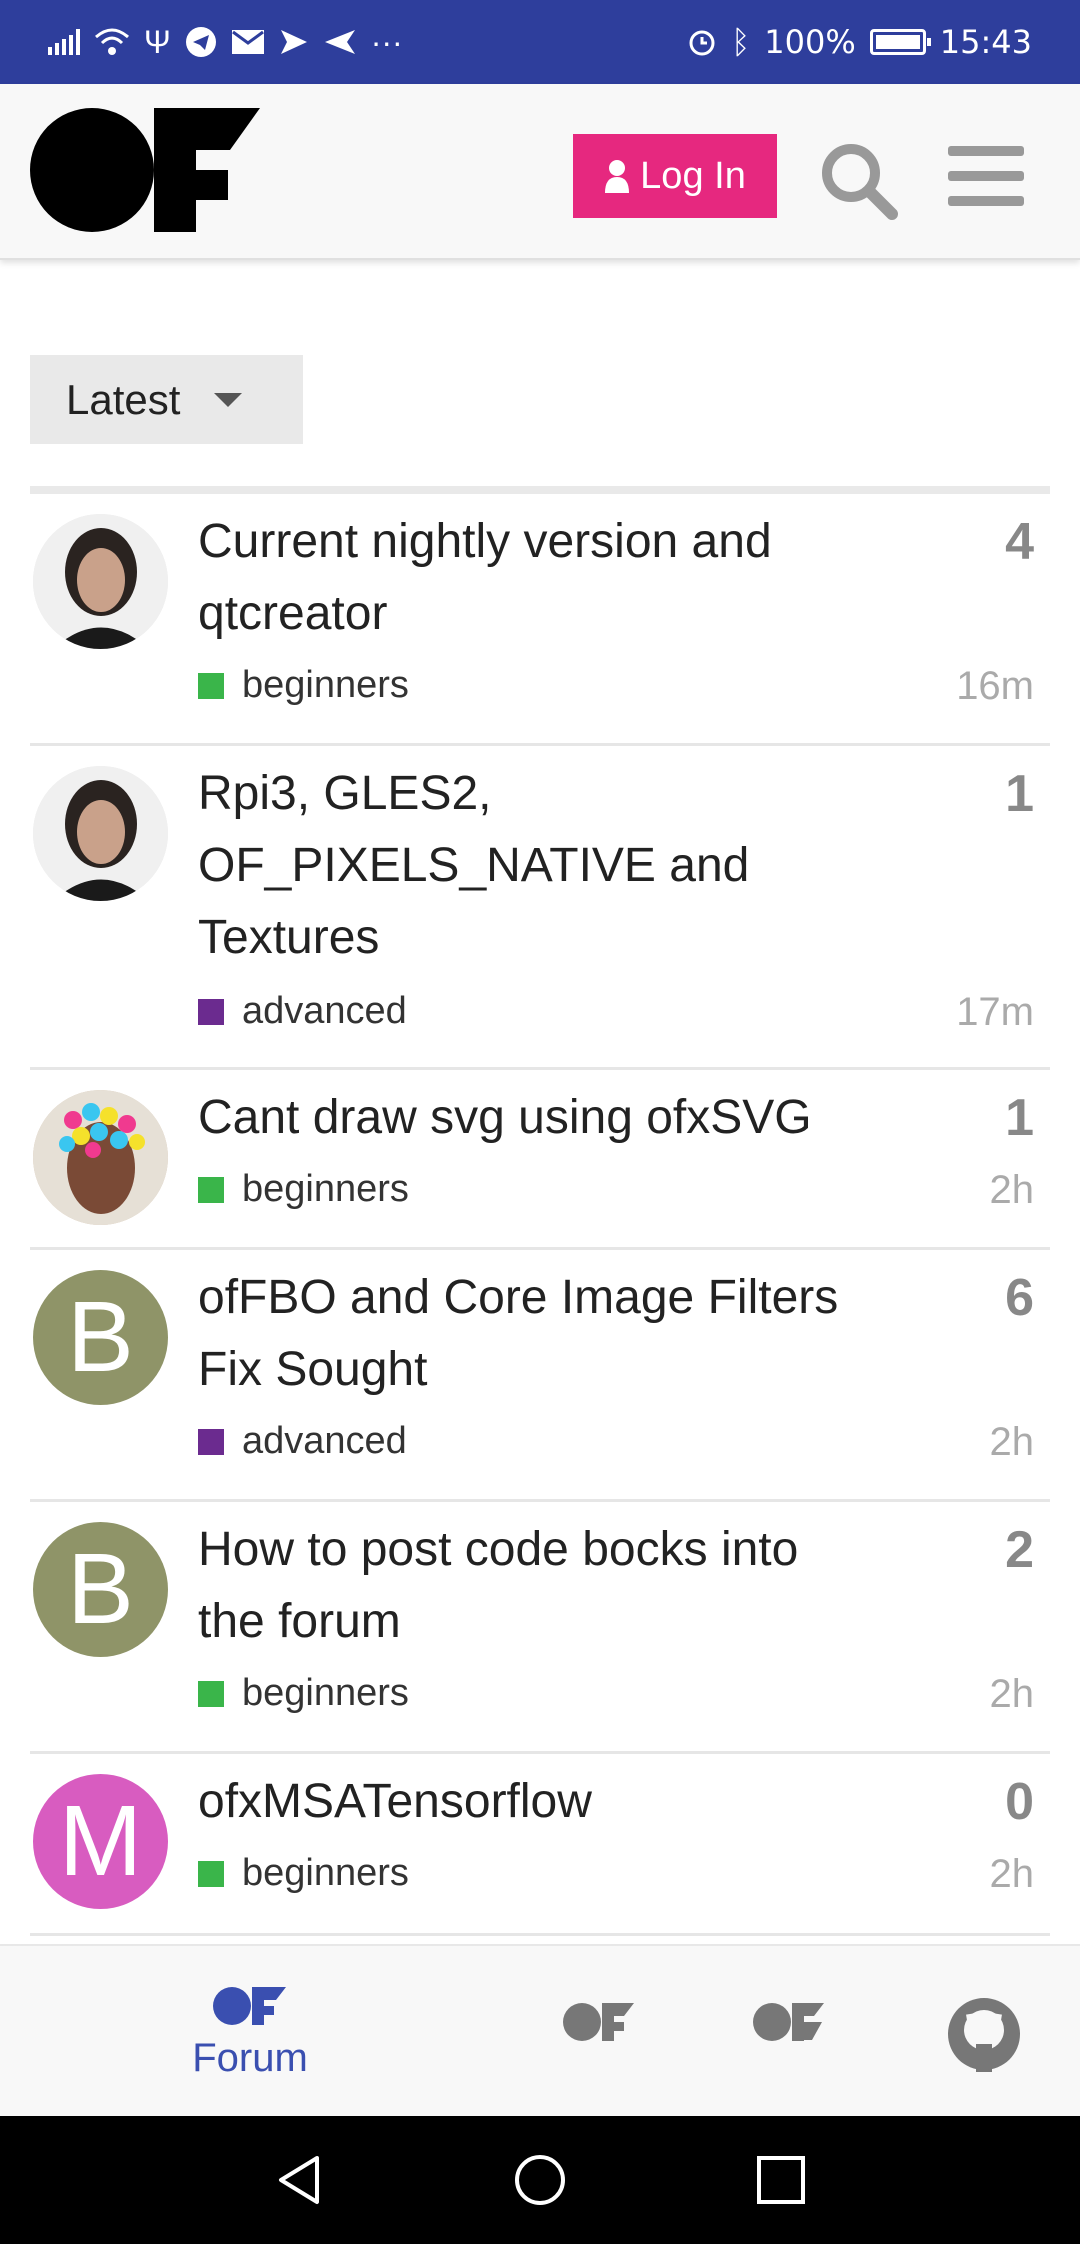 The width and height of the screenshot is (1080, 2244). I want to click on bluetooth-icon: ᛒ, so click(741, 42).